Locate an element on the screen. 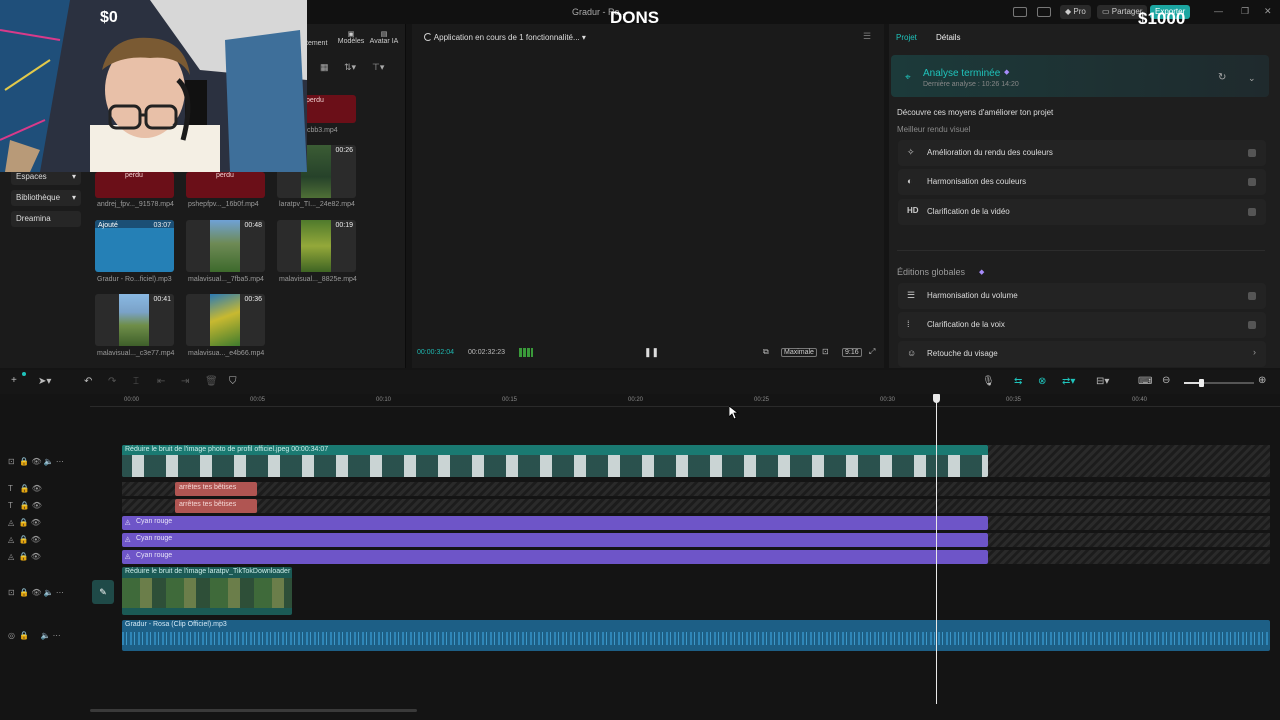 The height and width of the screenshot is (720, 1280). track-header-text-1: T 🔒 👁 is located at coordinates (25, 488).